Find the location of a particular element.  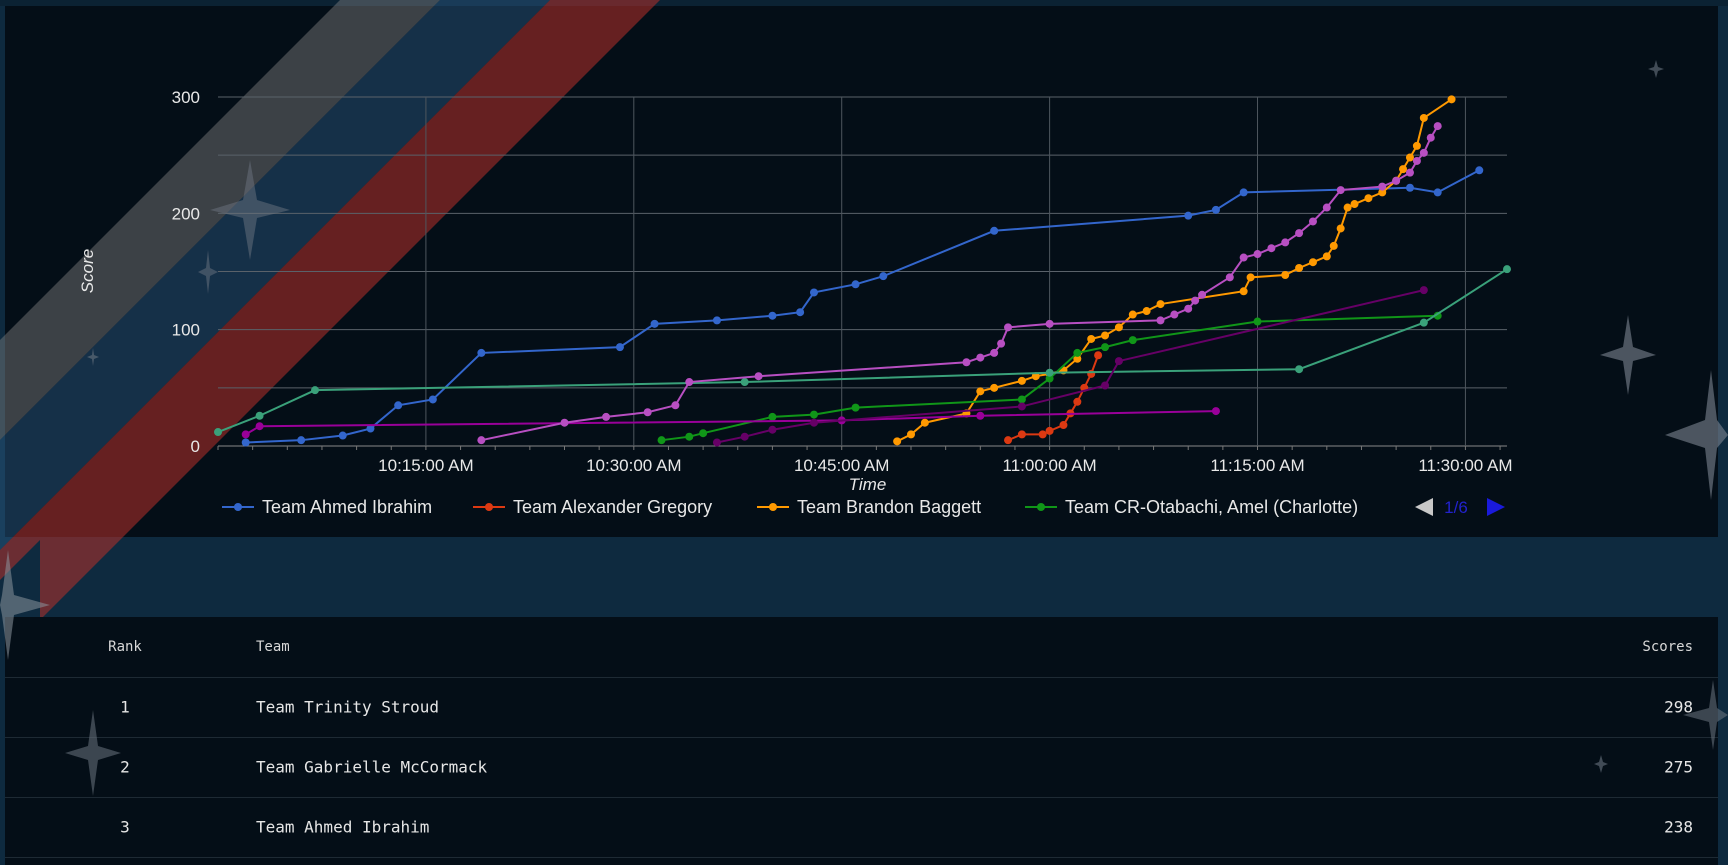

score-cell: 238 is located at coordinates (1678, 827).